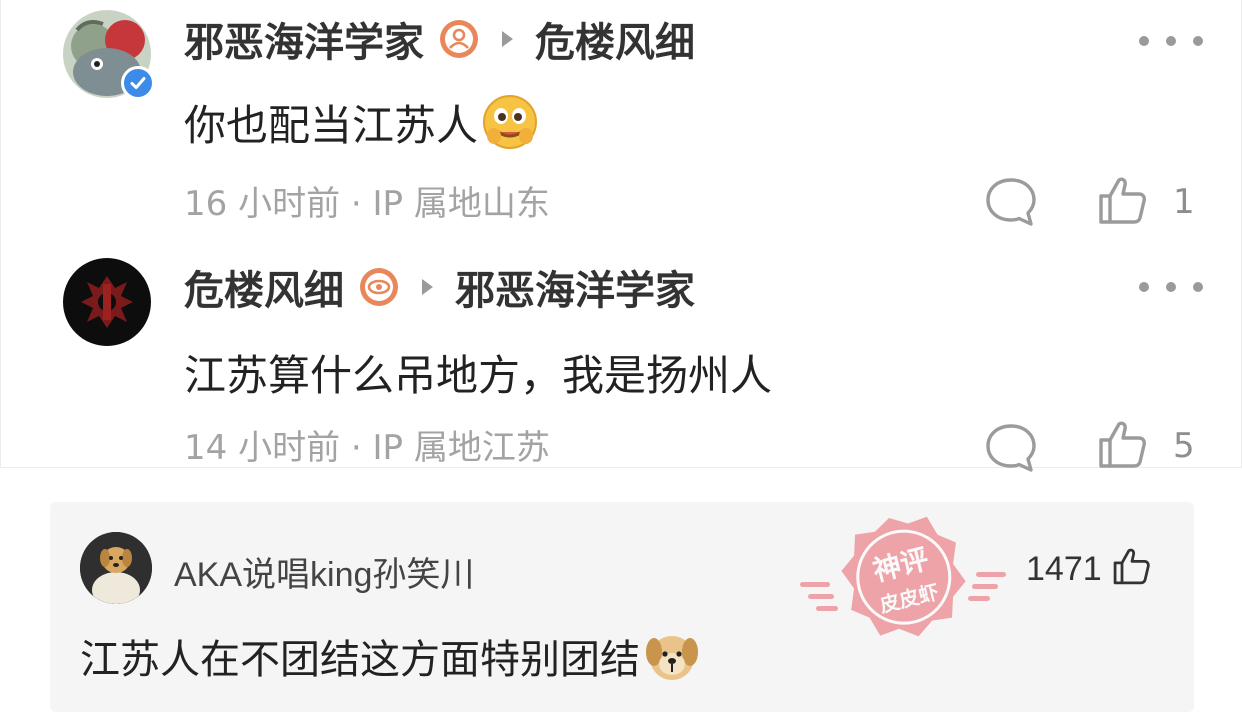  What do you see at coordinates (439, 288) in the screenshot?
I see `reply-header: 危楼风细 邪恶海洋学家` at bounding box center [439, 288].